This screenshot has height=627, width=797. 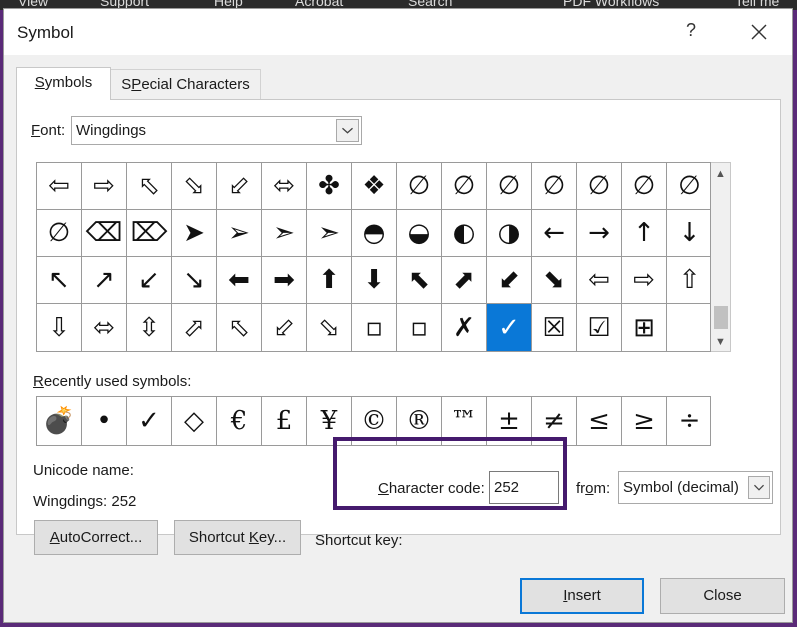 I want to click on symbol-cell: ☑, so click(x=599, y=327).